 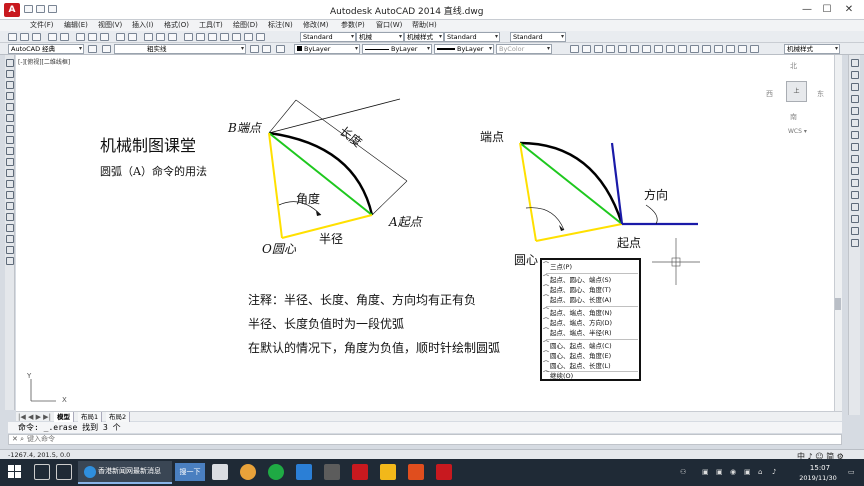 I want to click on arc-start-end-angle: 起点、端点、角度(N), so click(x=577, y=312).